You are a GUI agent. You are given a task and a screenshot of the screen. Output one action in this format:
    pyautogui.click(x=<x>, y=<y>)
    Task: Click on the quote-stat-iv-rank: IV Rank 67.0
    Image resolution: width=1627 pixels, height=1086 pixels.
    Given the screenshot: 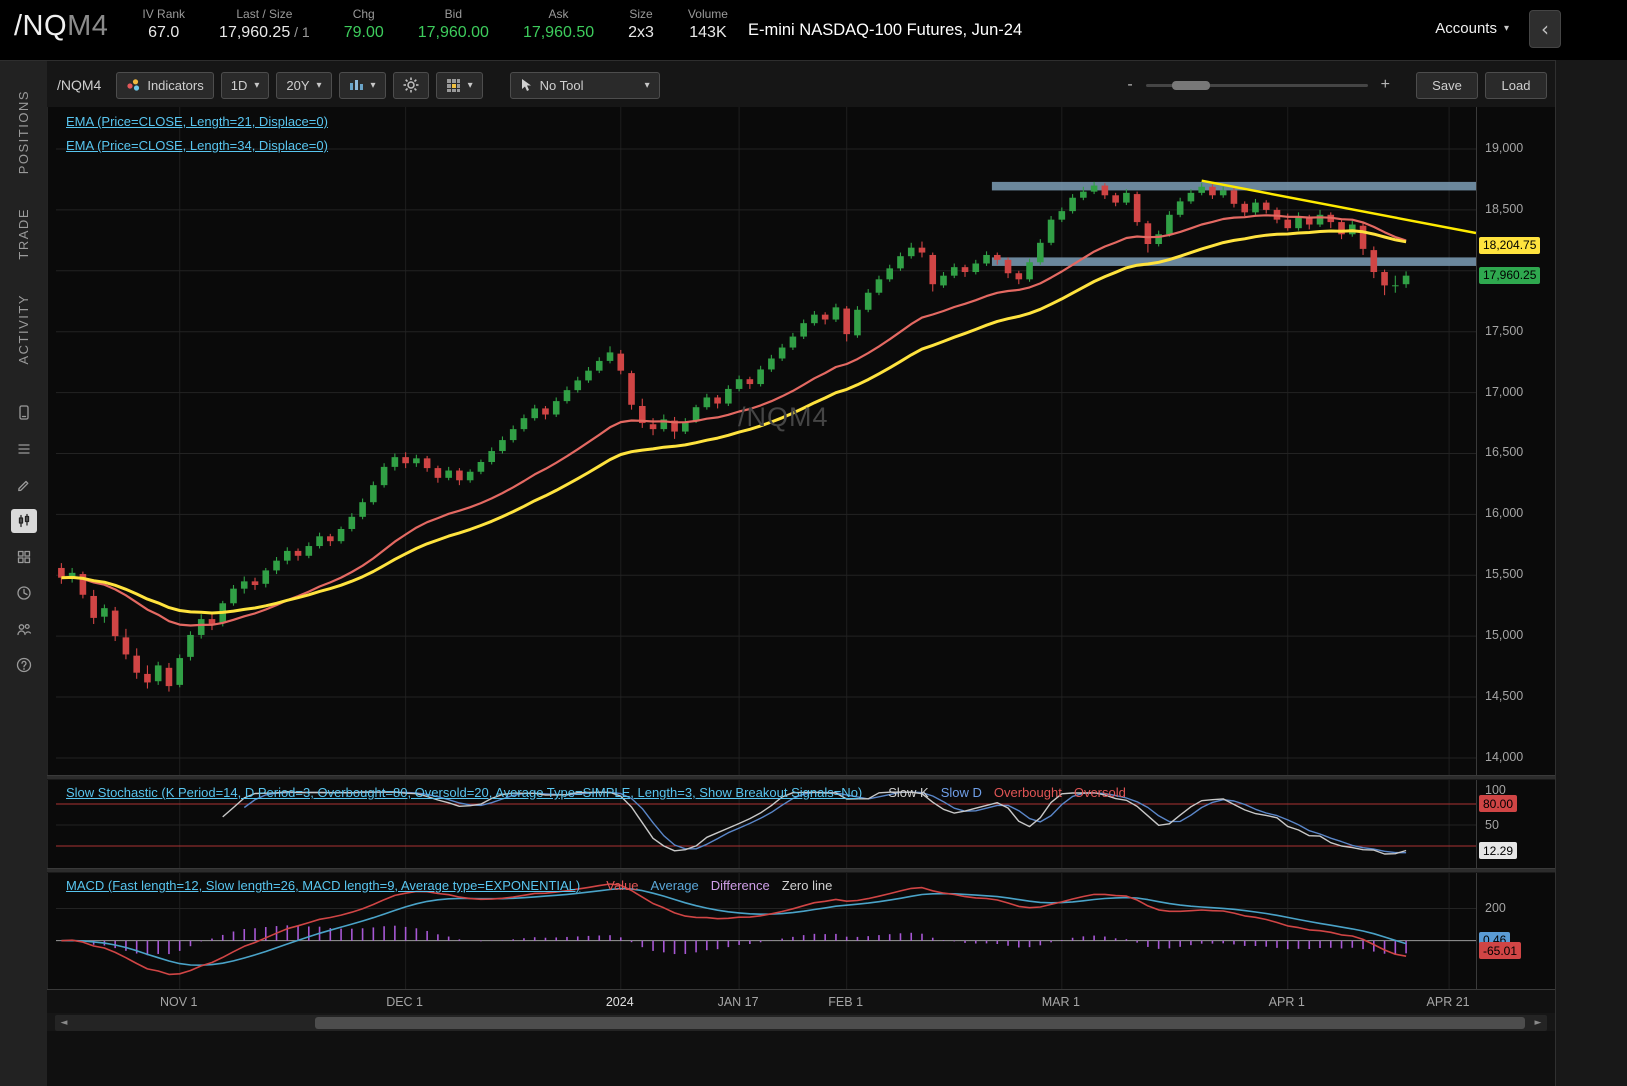 What is the action you would take?
    pyautogui.click(x=163, y=24)
    